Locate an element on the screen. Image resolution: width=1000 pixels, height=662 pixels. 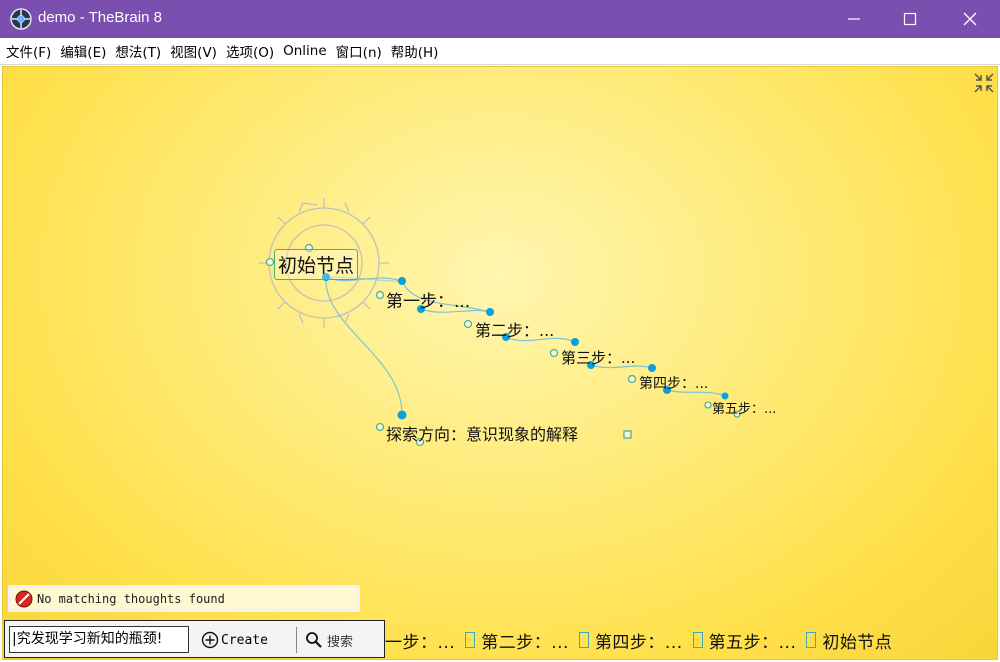
past-thoughts-strip: 一步：... 第二步：... 第四步：... 第五步：... 初始节点 is located at coordinates (691, 640).